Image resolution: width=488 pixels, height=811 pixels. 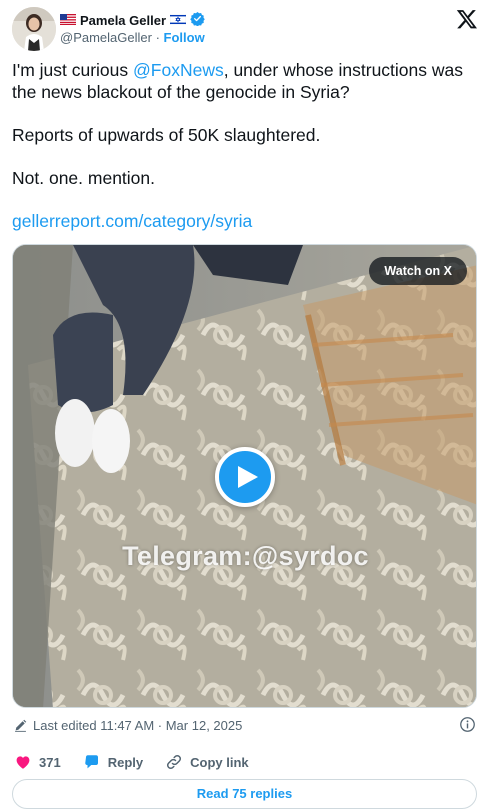 What do you see at coordinates (83, 178) in the screenshot?
I see `tweet-paragraph-3: Not. one. mention.` at bounding box center [83, 178].